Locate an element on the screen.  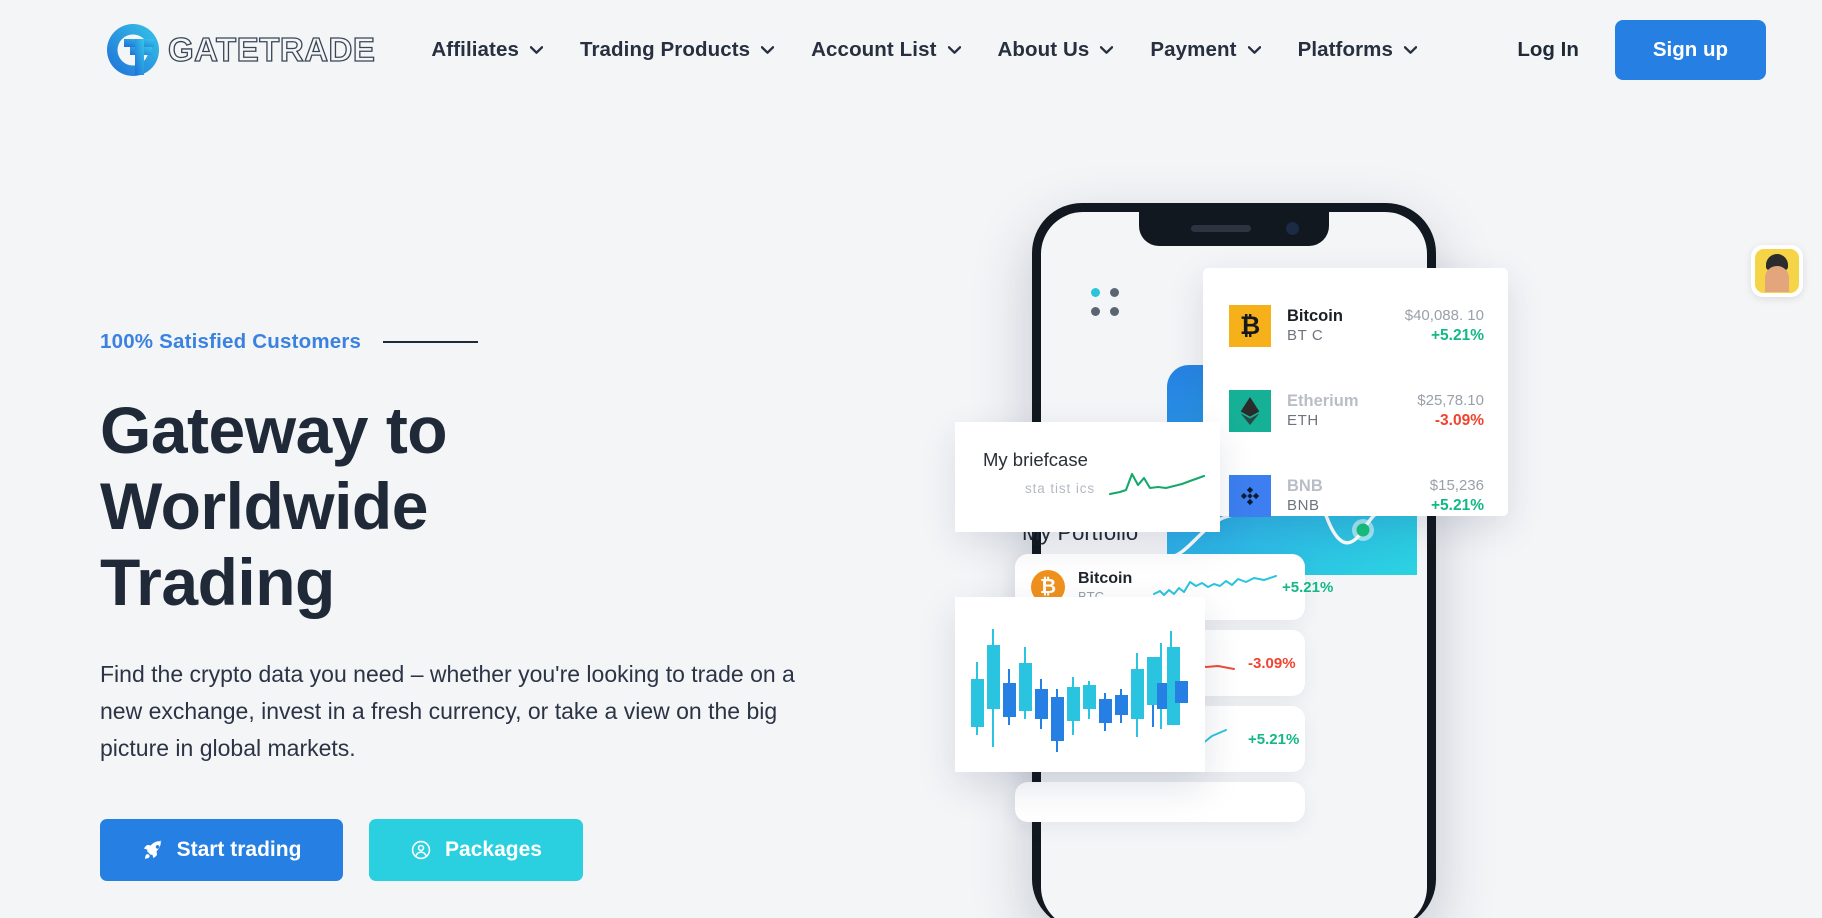
candlestick-chart-card is located at coordinates (1080, 684).